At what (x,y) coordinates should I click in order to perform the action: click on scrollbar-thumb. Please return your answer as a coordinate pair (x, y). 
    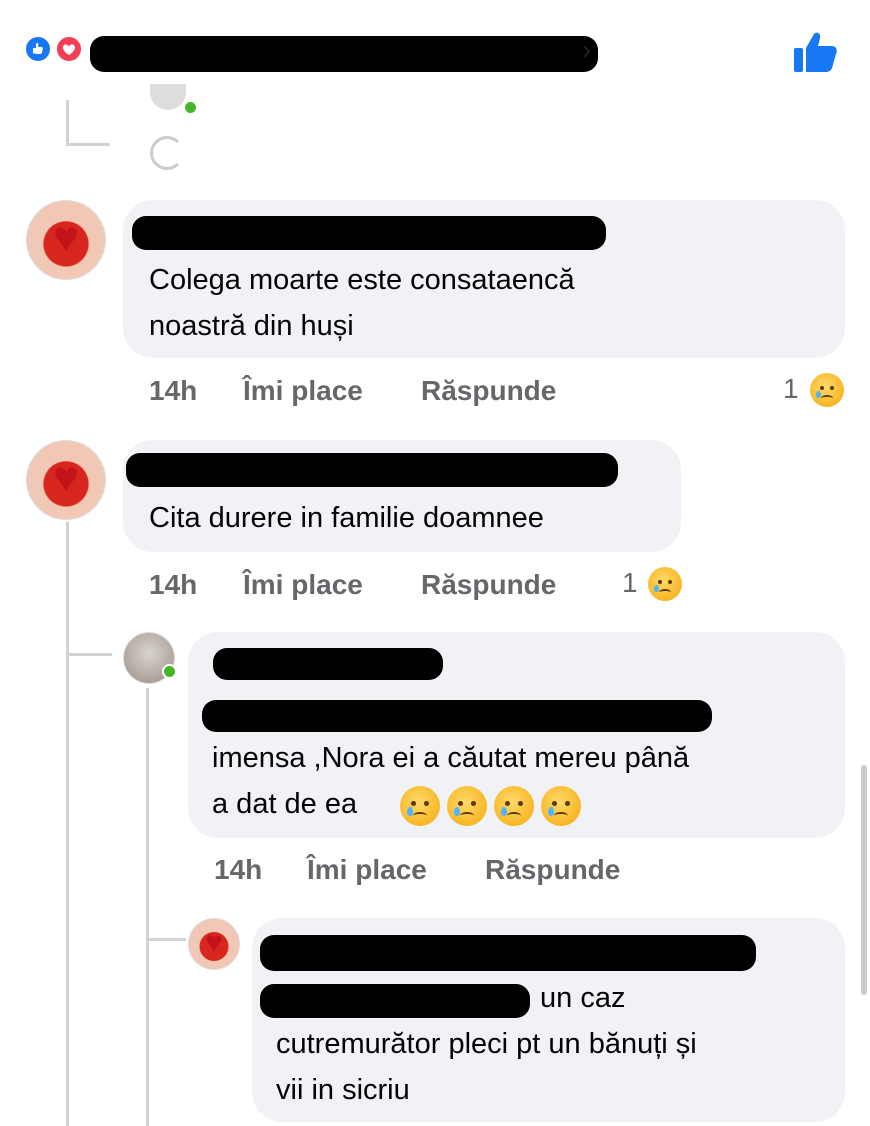
    Looking at the image, I should click on (864, 880).